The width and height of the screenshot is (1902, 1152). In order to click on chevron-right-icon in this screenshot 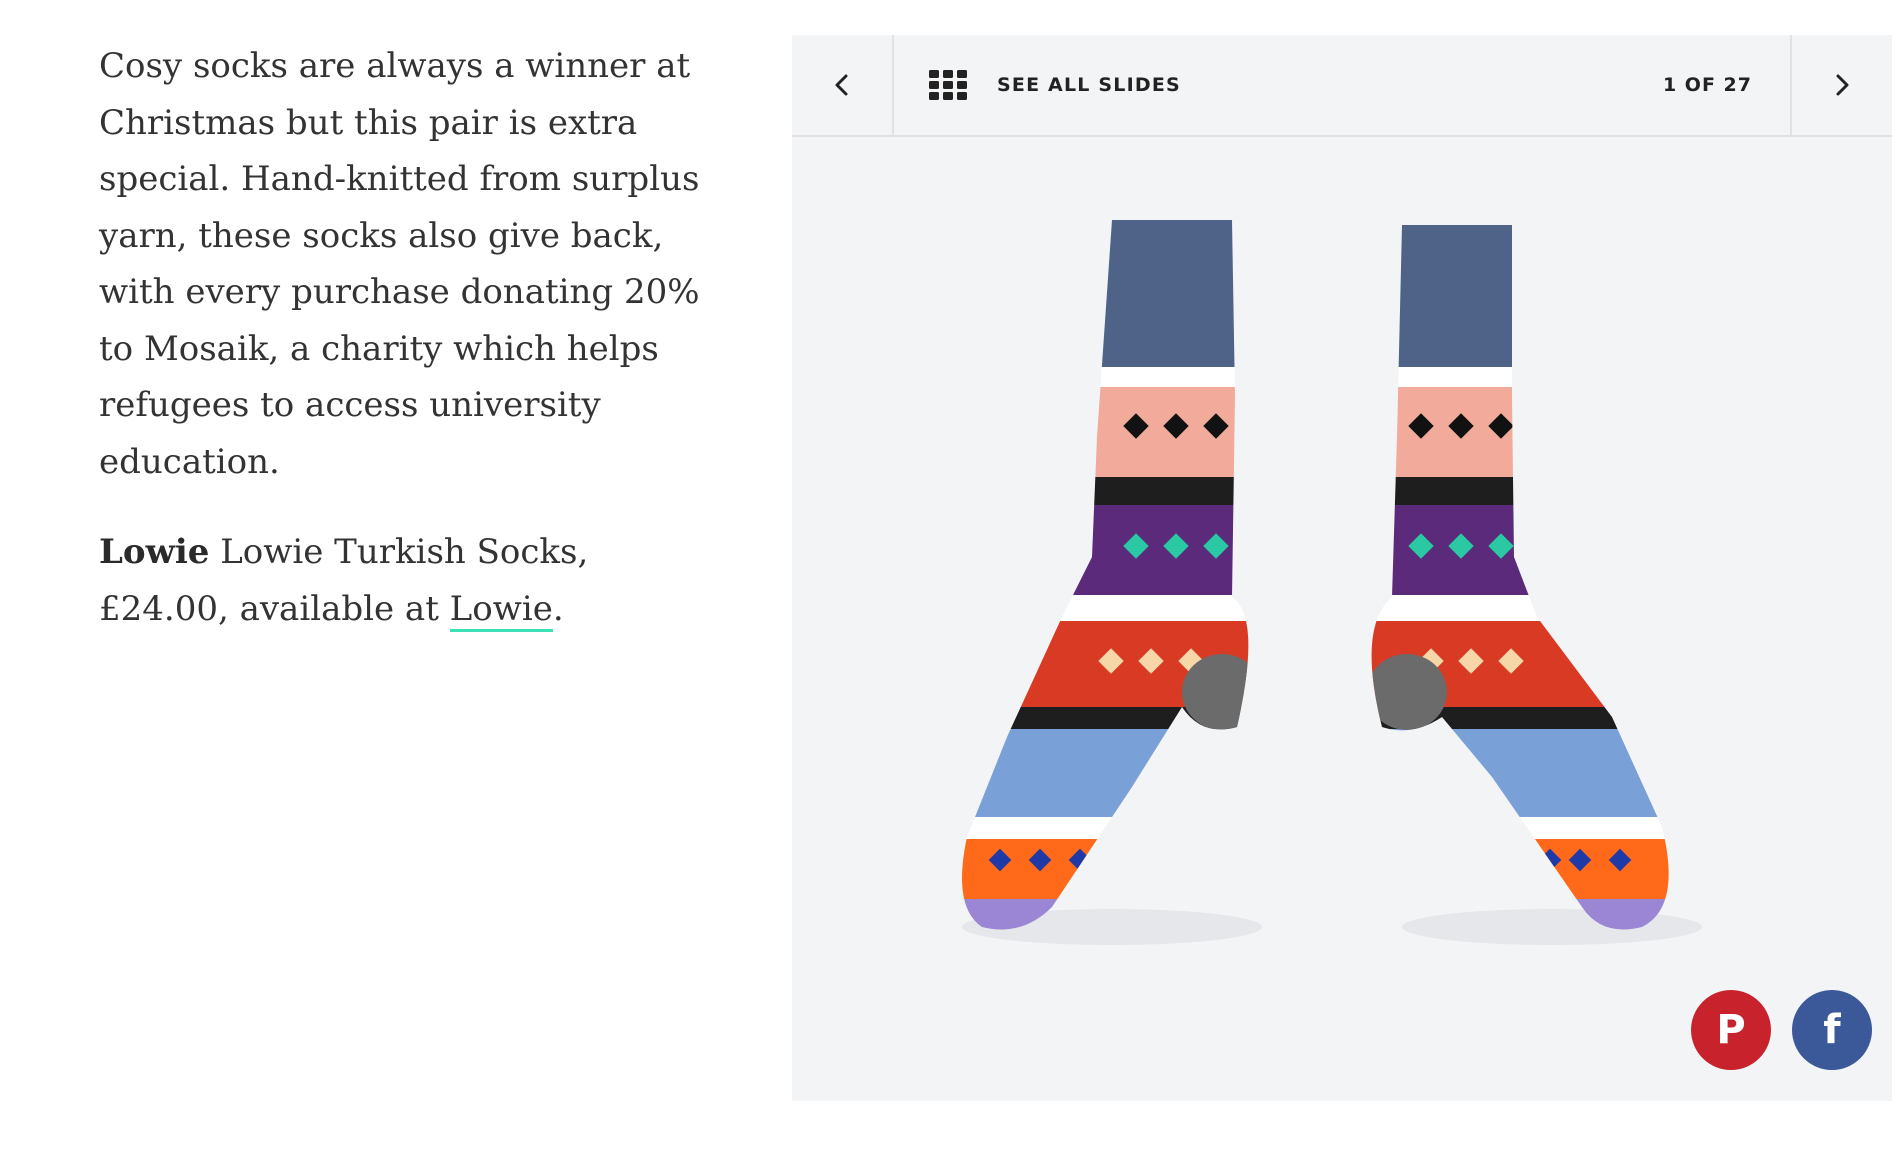, I will do `click(1842, 85)`.